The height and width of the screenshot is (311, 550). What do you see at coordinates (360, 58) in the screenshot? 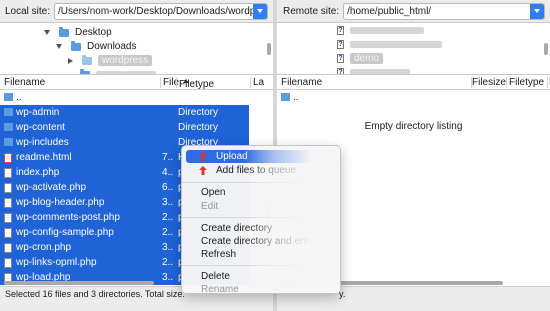
I see `remote-tree-item-demo: ? demo` at bounding box center [360, 58].